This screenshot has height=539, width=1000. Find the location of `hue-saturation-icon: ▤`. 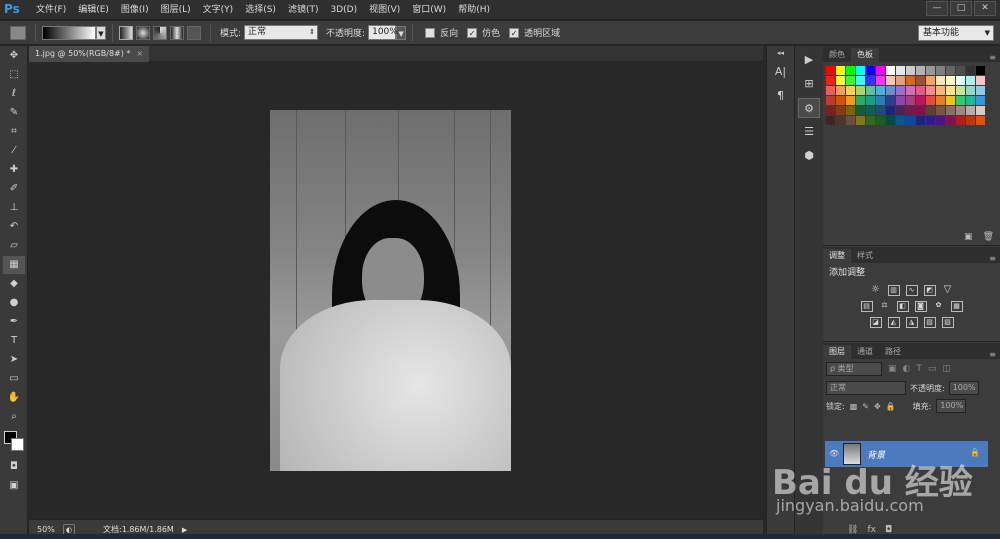

hue-saturation-icon: ▤ is located at coordinates (866, 306).